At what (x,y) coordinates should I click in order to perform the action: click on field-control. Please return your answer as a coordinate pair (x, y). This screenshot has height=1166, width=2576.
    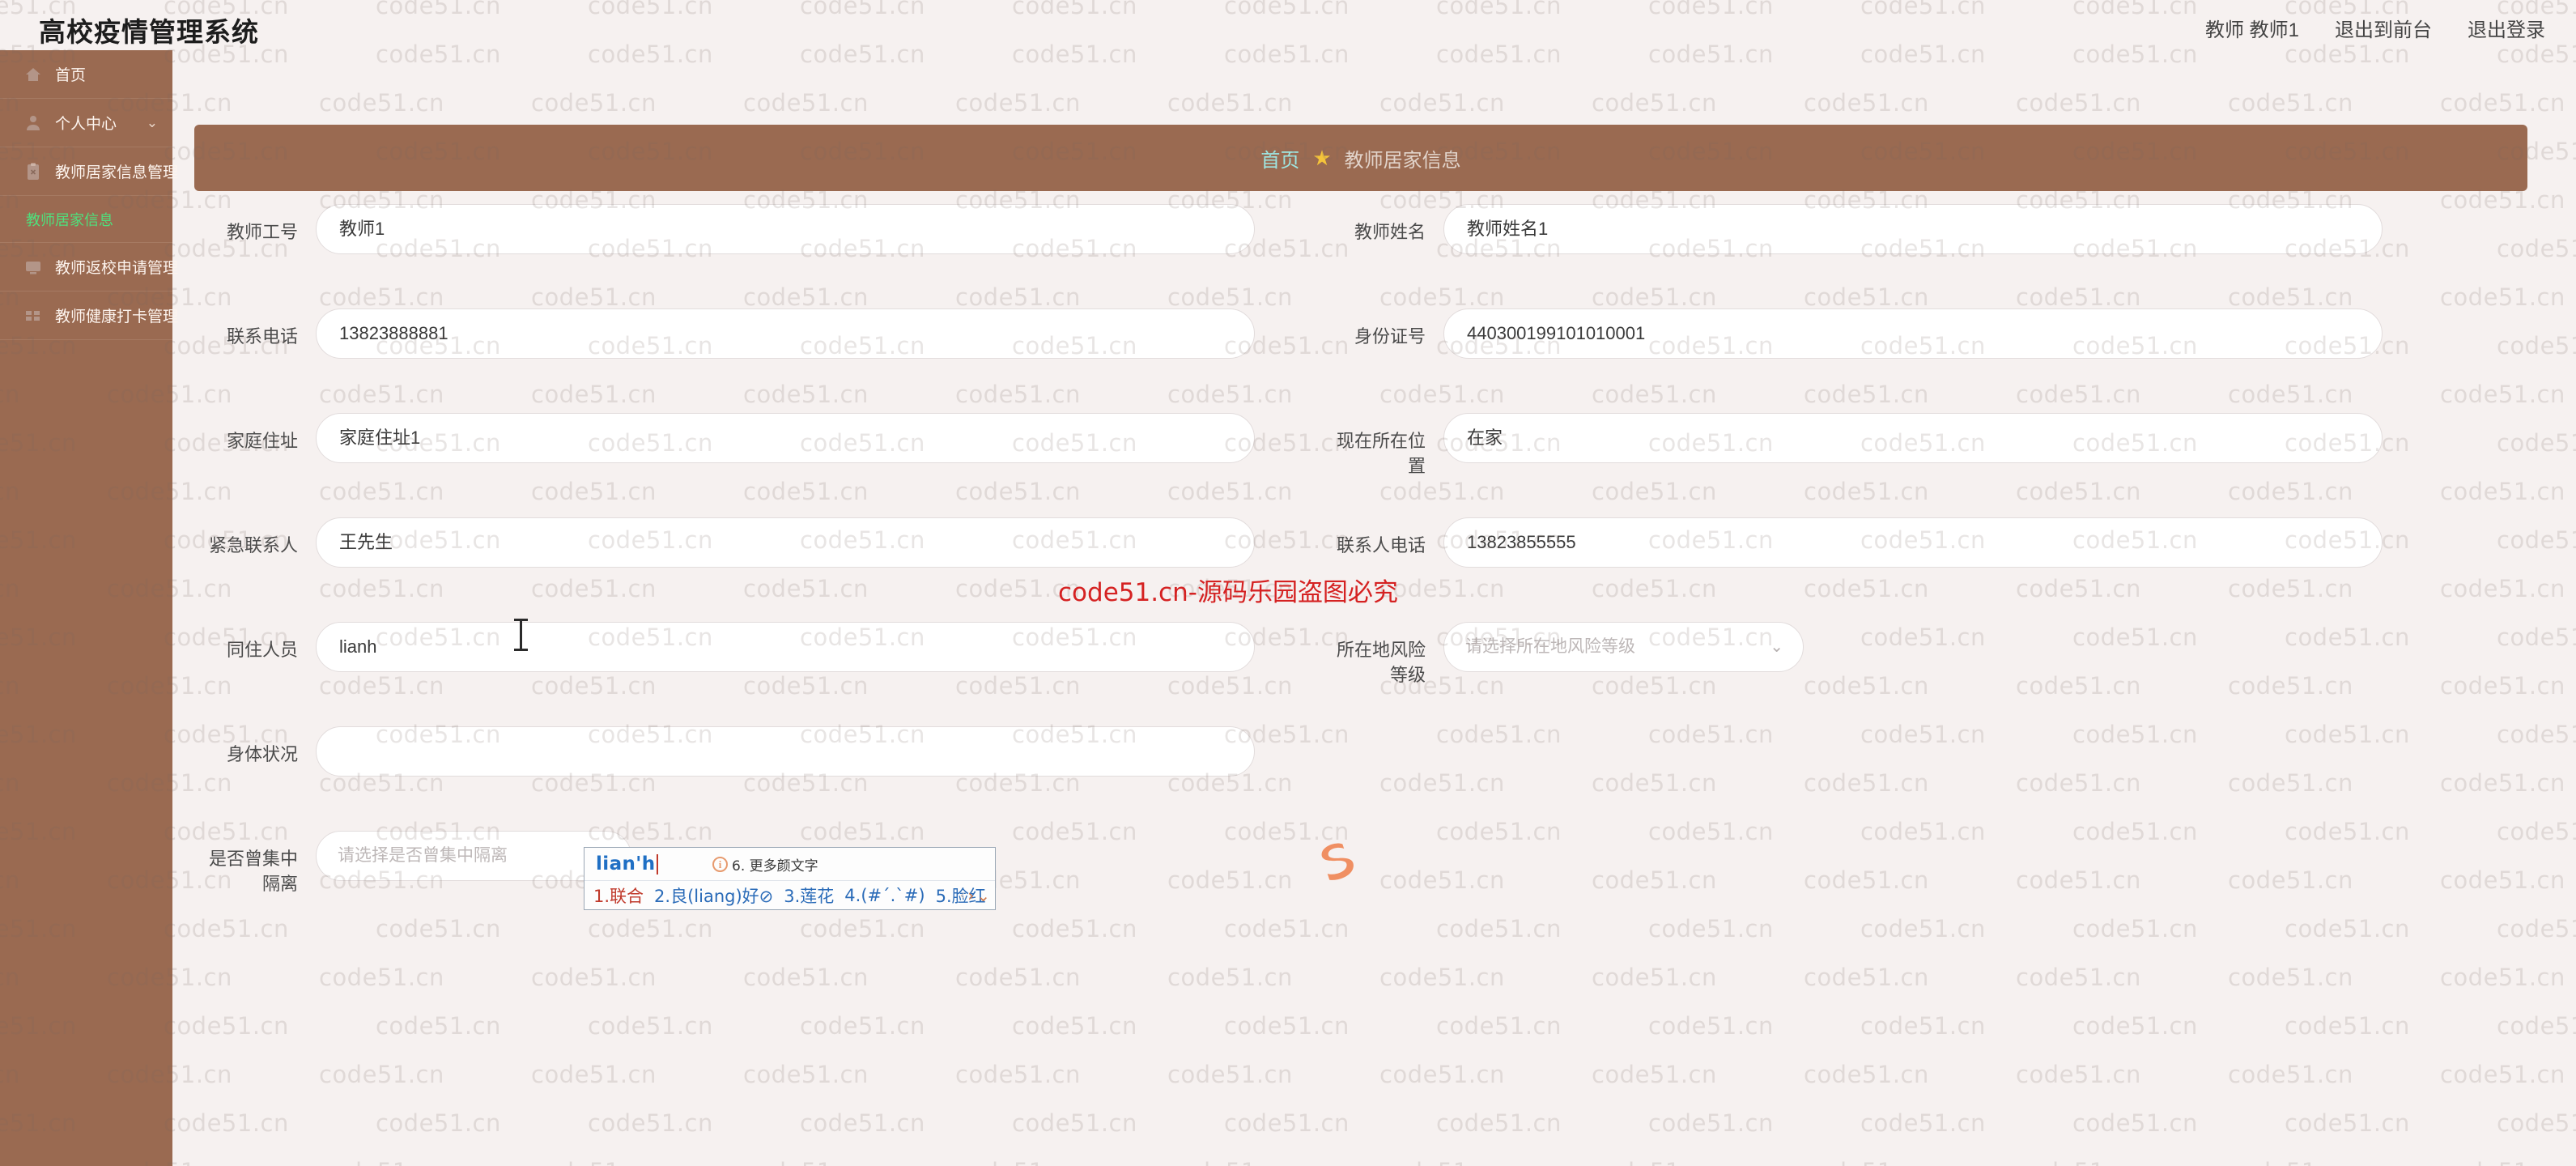
    Looking at the image, I should click on (786, 751).